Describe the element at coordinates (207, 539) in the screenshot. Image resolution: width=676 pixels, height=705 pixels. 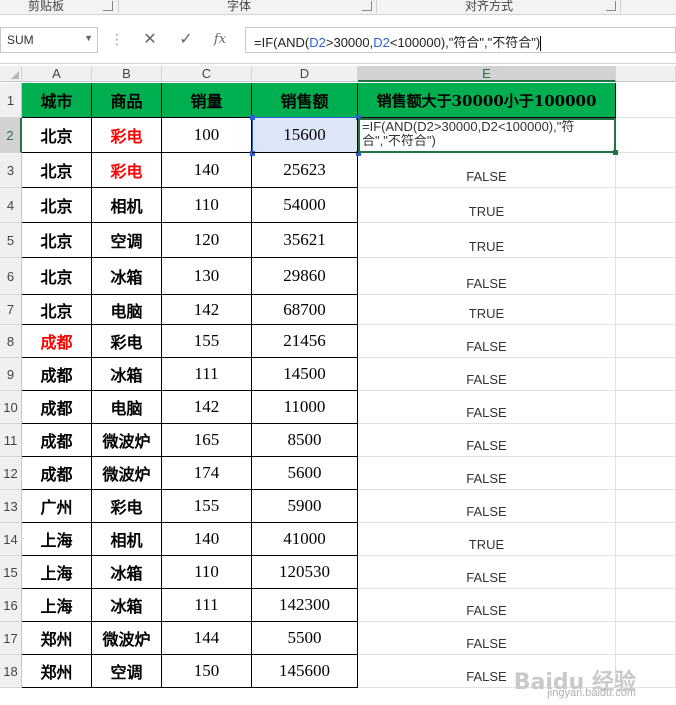
I see `cell-c14: 140` at that location.